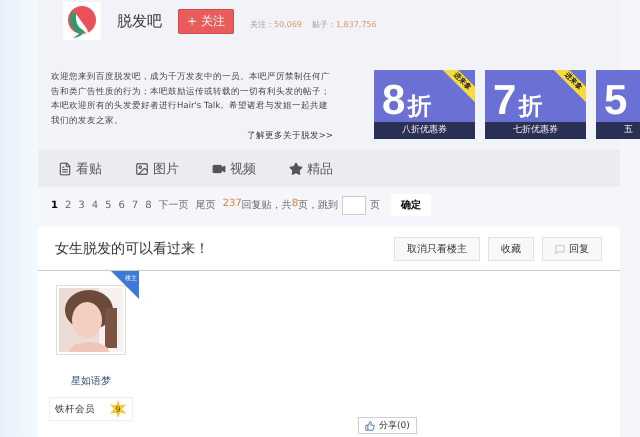 The image size is (640, 437). I want to click on page-link: 4, so click(95, 205).